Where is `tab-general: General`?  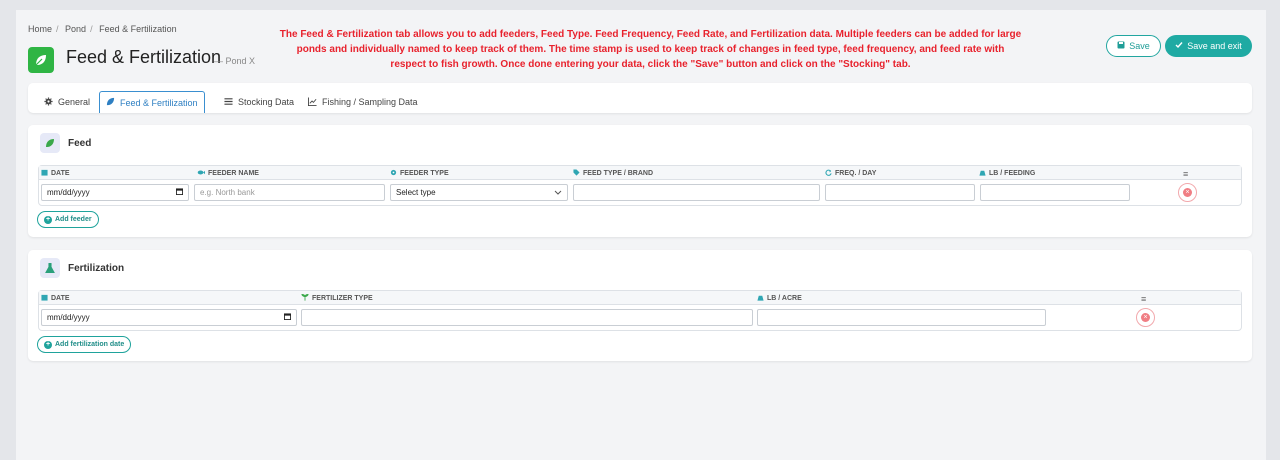
tab-general: General is located at coordinates (67, 102).